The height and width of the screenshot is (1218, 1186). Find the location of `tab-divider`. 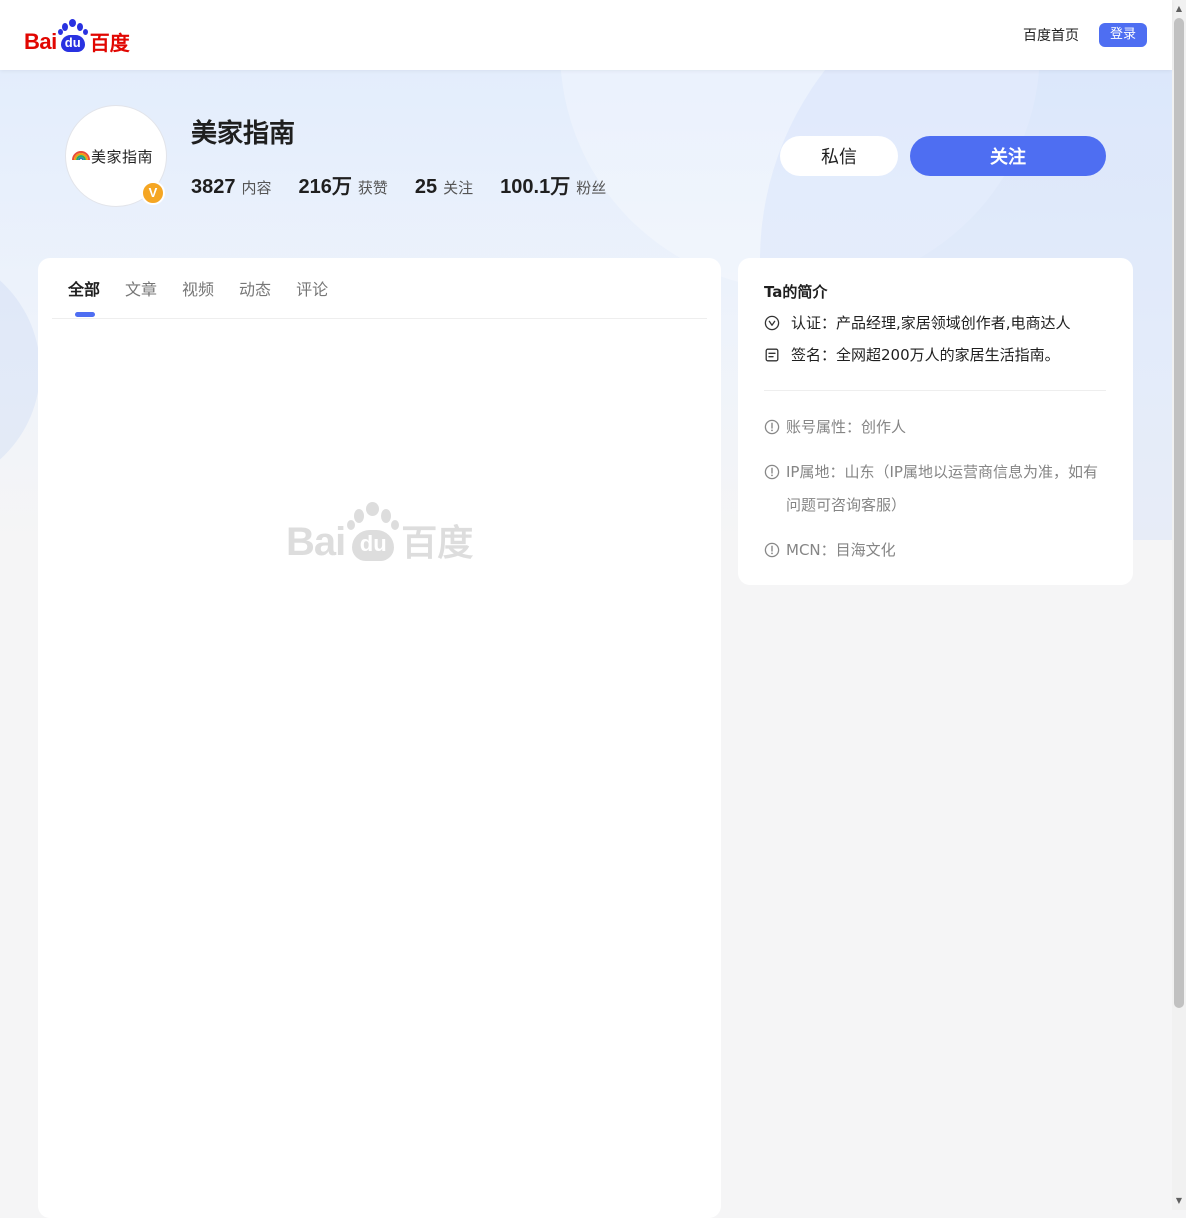

tab-divider is located at coordinates (379, 318).